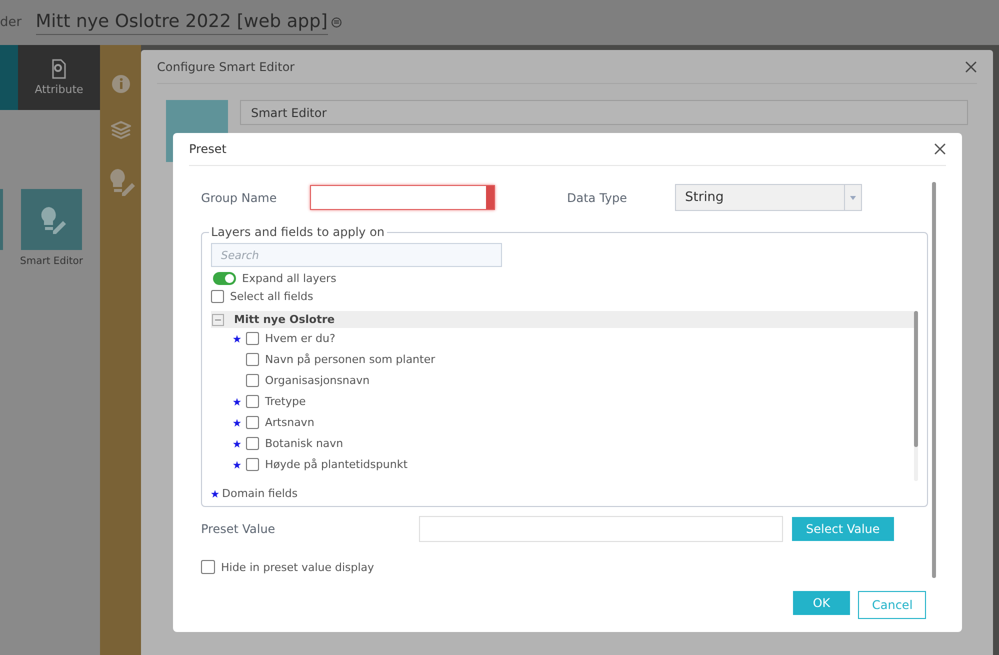 This screenshot has width=999, height=655. I want to click on search-field: Search, so click(356, 255).